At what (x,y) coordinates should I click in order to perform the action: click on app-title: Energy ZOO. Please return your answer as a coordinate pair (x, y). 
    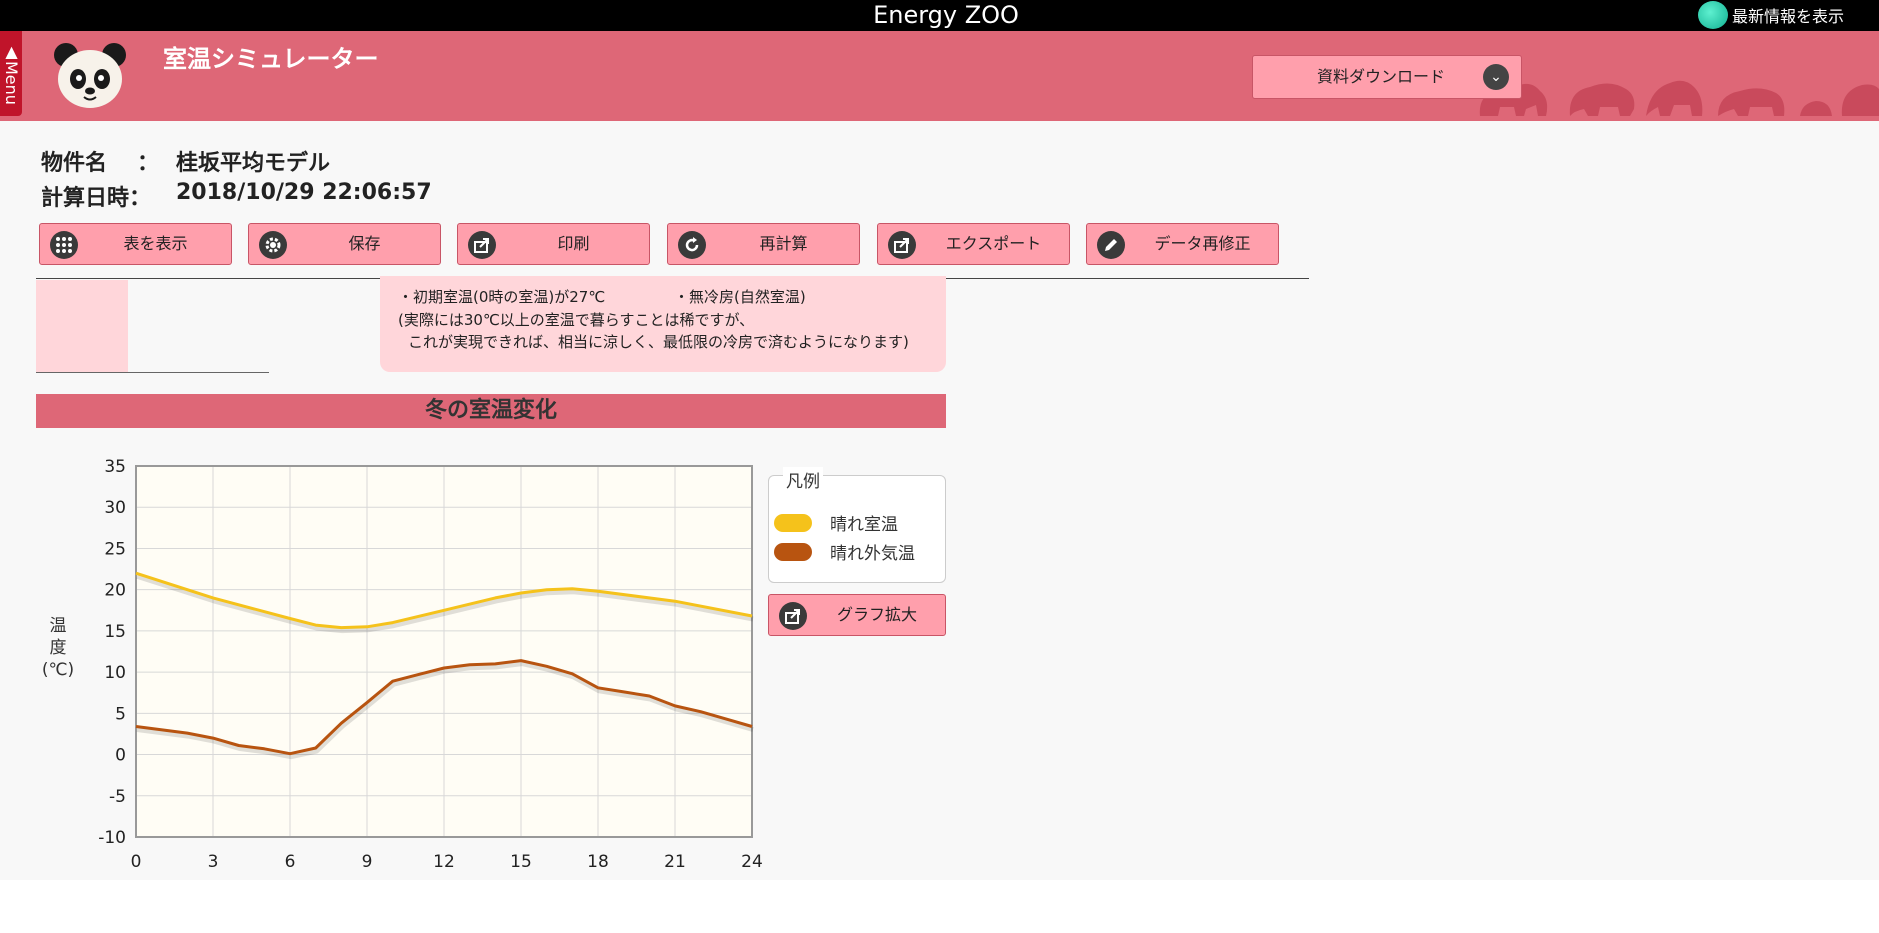
    Looking at the image, I should click on (946, 15).